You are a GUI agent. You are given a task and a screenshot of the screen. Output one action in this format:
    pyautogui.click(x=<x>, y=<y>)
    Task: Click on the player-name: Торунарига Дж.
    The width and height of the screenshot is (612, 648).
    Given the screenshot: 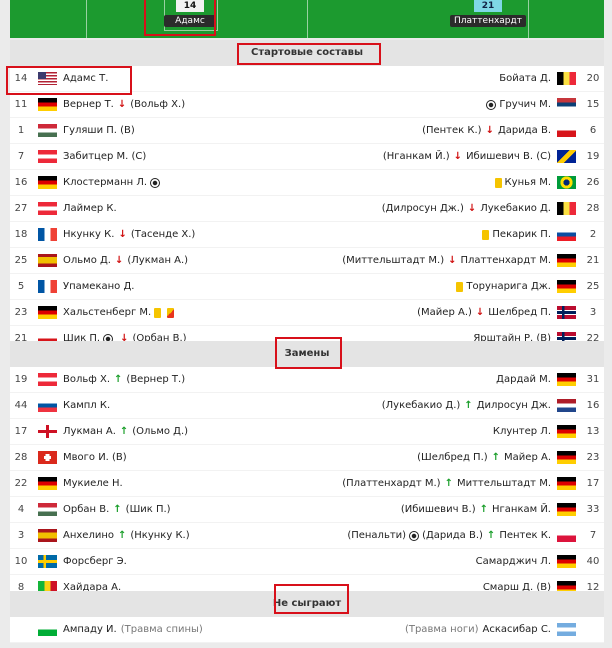 What is the action you would take?
    pyautogui.click(x=508, y=286)
    